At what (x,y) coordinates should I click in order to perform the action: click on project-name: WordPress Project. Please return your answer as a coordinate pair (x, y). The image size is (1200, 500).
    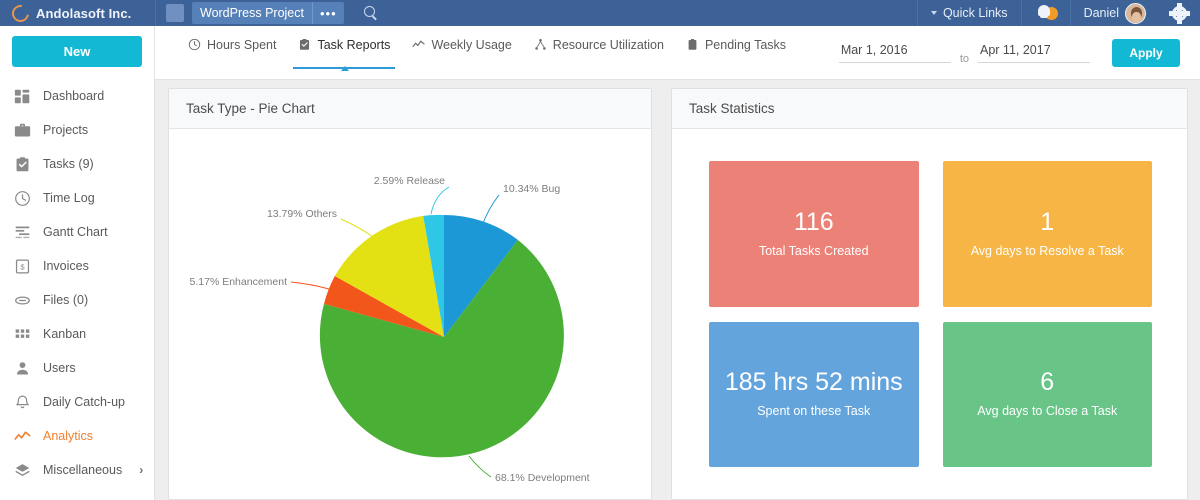
    Looking at the image, I should click on (252, 13).